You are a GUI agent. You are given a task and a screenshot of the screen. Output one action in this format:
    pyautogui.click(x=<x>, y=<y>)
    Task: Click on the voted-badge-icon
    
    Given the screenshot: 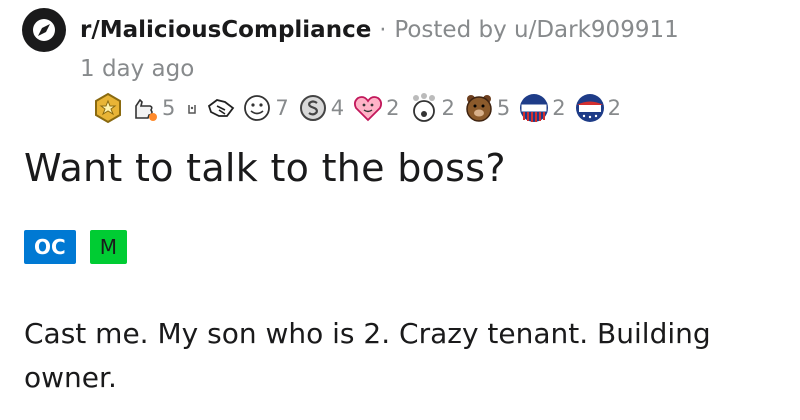 What is the action you would take?
    pyautogui.click(x=534, y=108)
    